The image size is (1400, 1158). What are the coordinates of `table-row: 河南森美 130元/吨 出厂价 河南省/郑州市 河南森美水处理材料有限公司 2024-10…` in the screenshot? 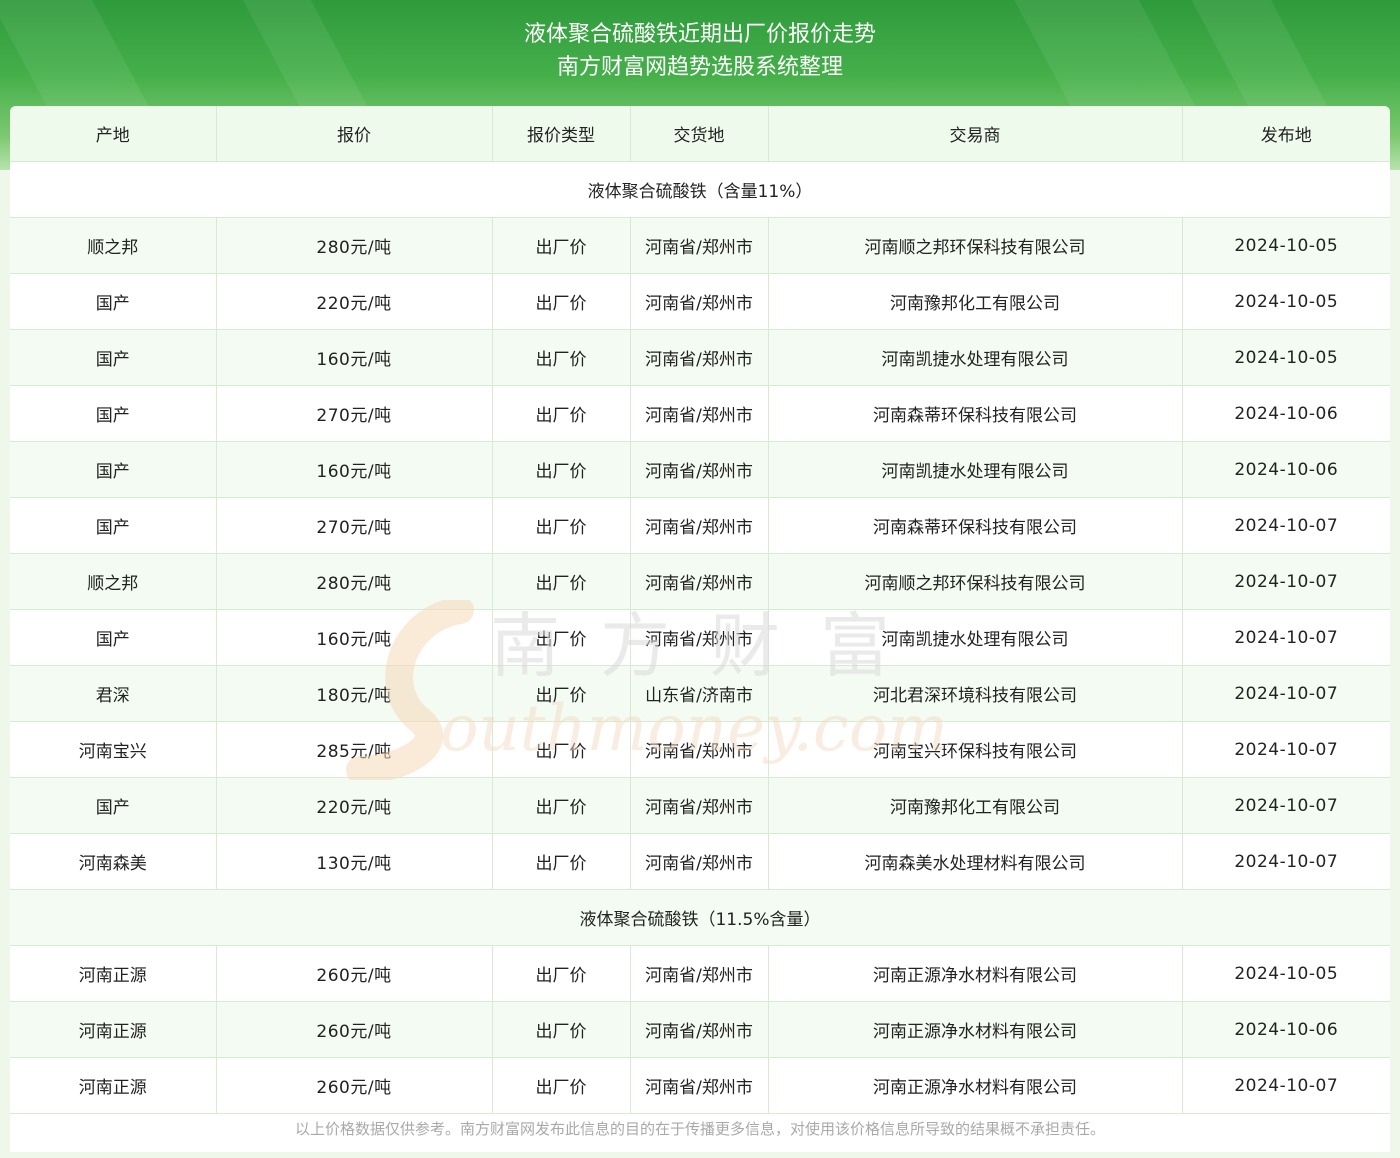 It's located at (700, 861).